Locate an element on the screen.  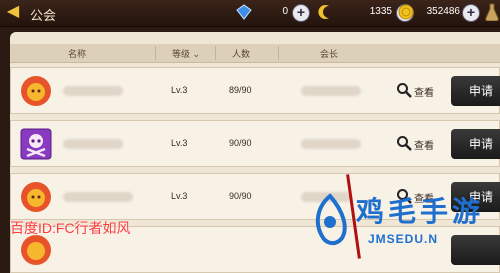
page-title: 公会 is located at coordinates (43, 15).